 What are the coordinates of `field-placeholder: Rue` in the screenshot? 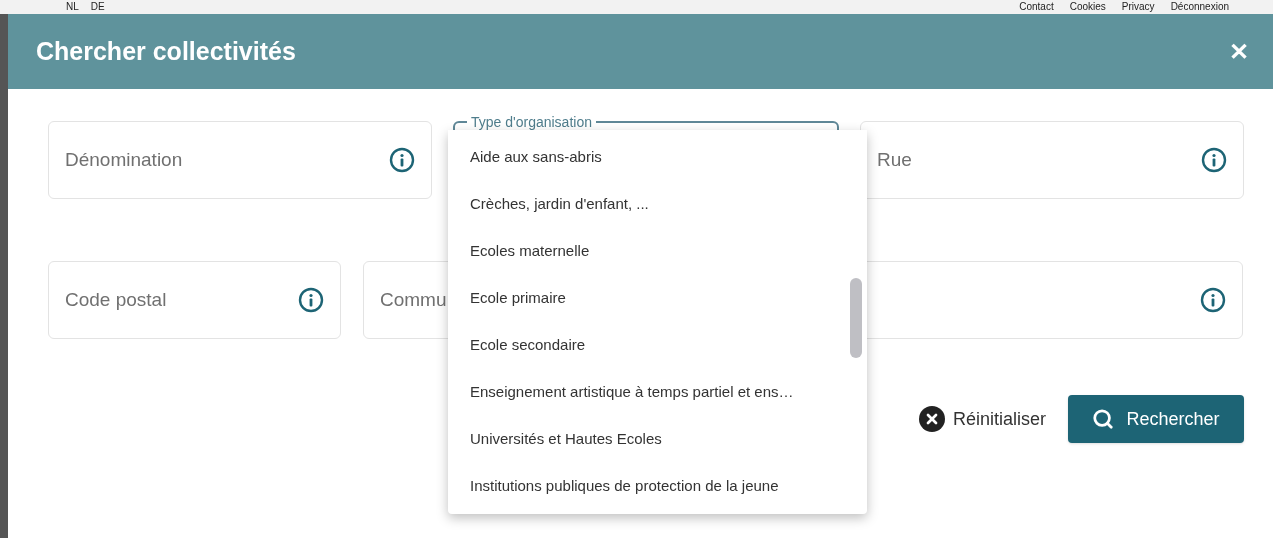 It's located at (894, 159).